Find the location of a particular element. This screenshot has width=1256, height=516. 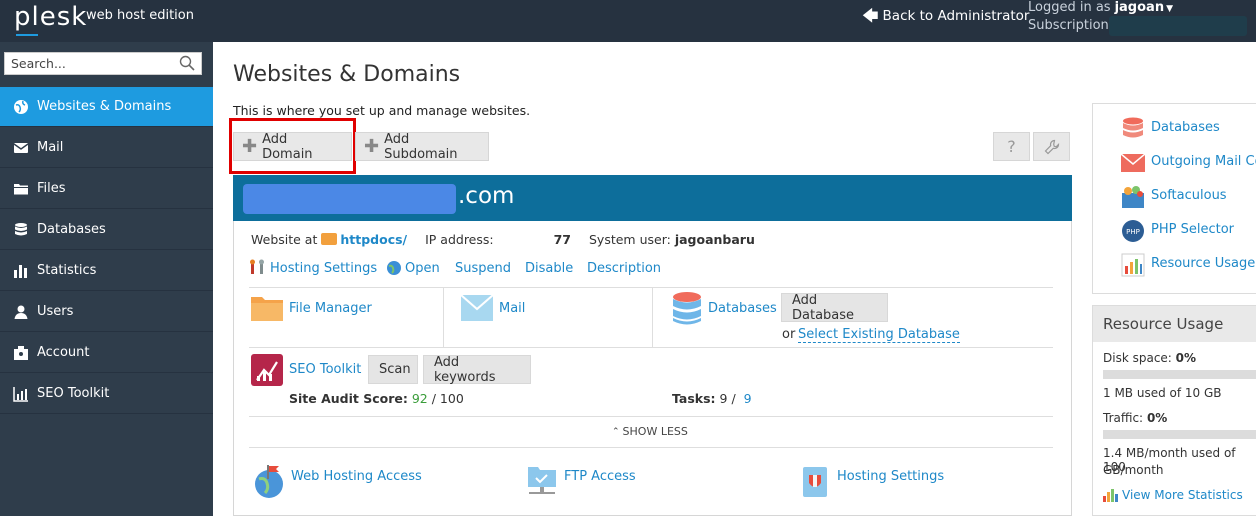

chevron-up-icon: ⌃ is located at coordinates (616, 431).